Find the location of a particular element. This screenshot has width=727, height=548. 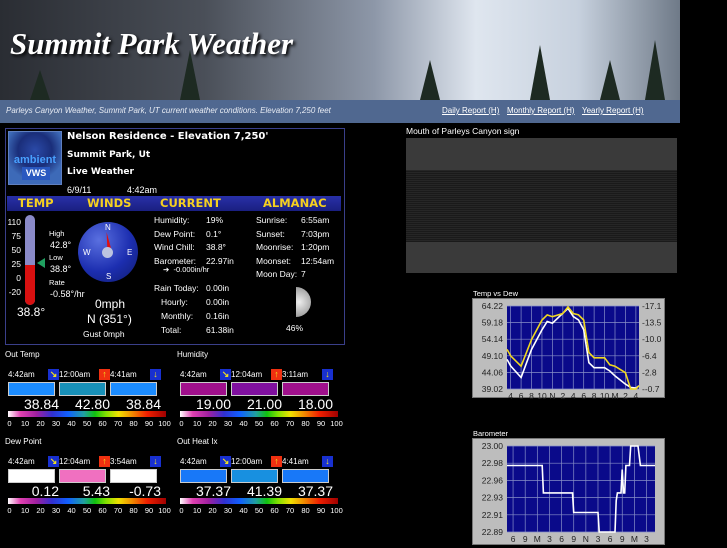

temp-dew-chart-title: Temp vs Dew is located at coordinates (496, 293).